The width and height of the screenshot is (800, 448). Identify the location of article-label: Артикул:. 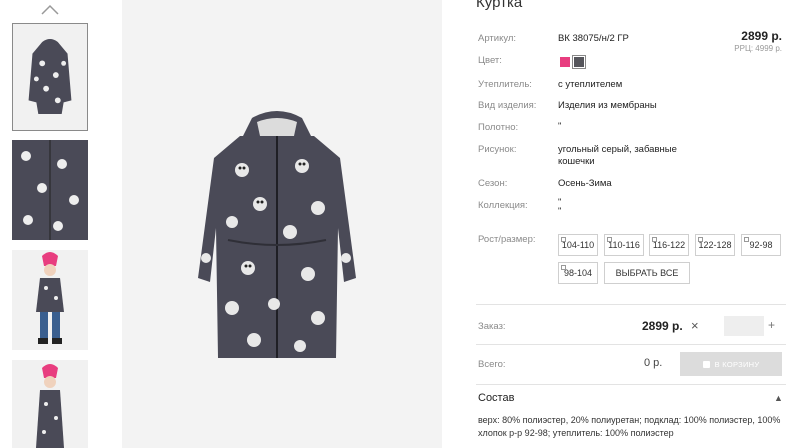
(497, 38).